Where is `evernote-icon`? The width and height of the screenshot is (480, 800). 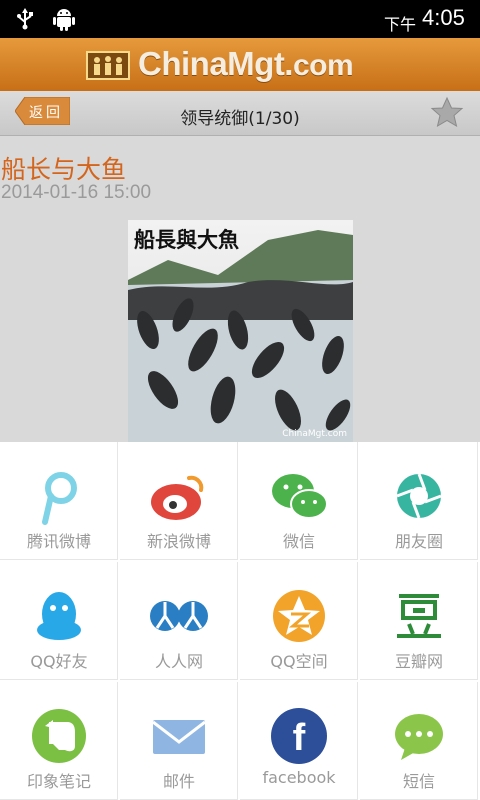 evernote-icon is located at coordinates (59, 736).